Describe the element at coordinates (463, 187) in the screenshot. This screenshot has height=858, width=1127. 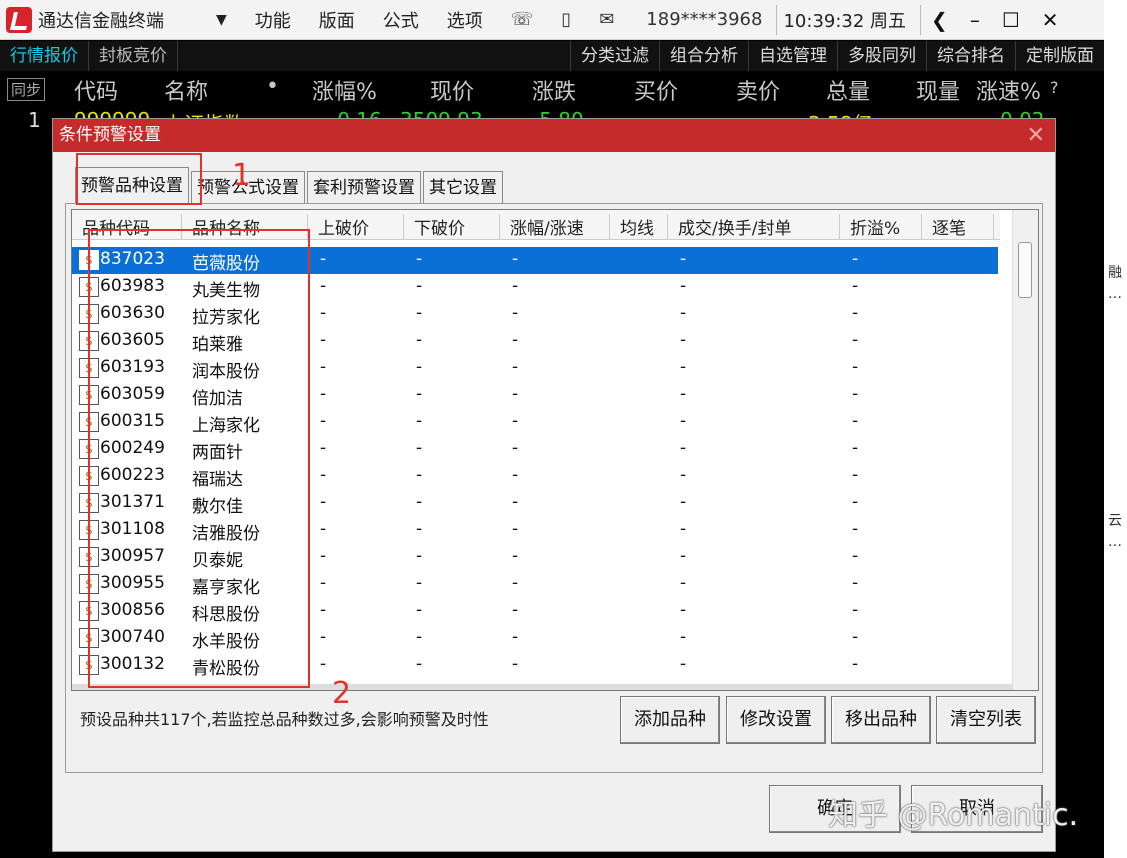
I see `tab-other-settings: 其它设置` at that location.